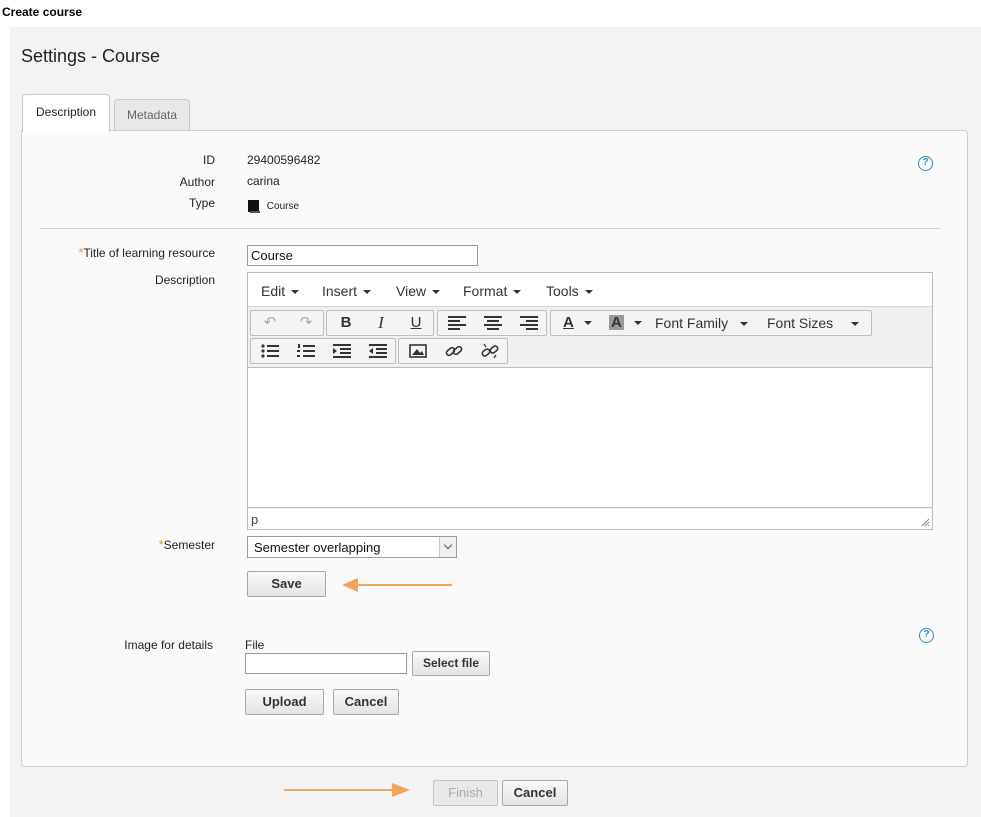 The width and height of the screenshot is (981, 817). What do you see at coordinates (590, 437) in the screenshot?
I see `editor-content-area` at bounding box center [590, 437].